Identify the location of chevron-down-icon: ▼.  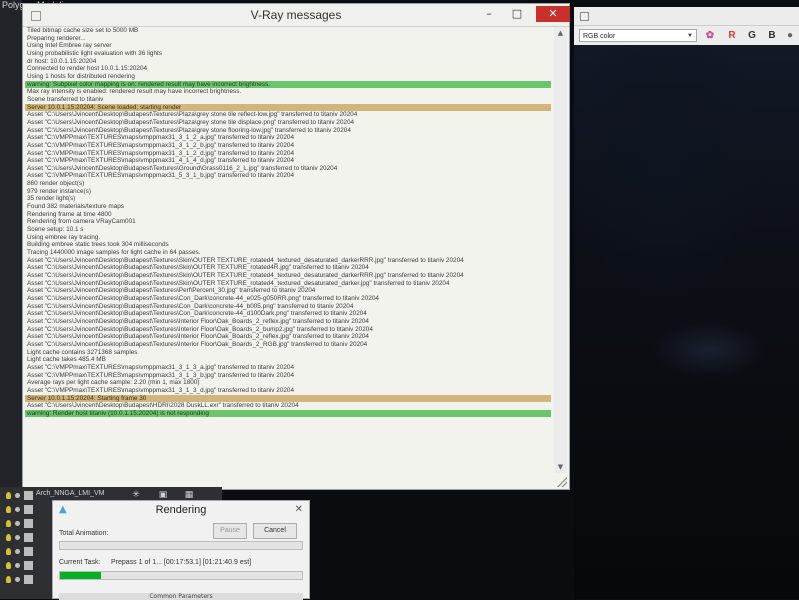
(690, 36).